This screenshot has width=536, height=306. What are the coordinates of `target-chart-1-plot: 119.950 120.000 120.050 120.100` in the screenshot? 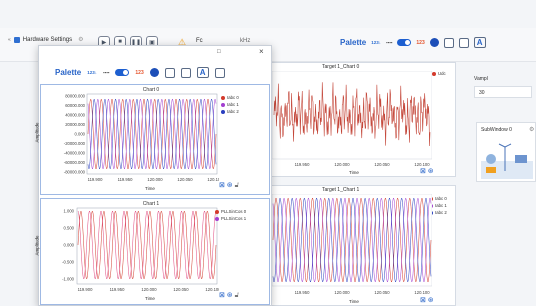 It's located at (352, 246).